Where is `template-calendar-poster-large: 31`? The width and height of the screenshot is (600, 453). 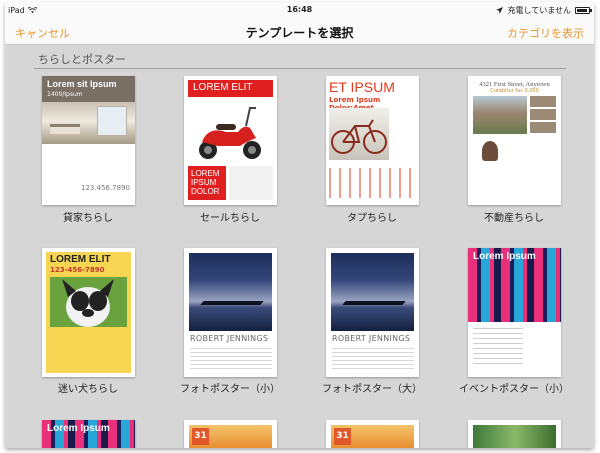
template-calendar-poster-large: 31 is located at coordinates (372, 434).